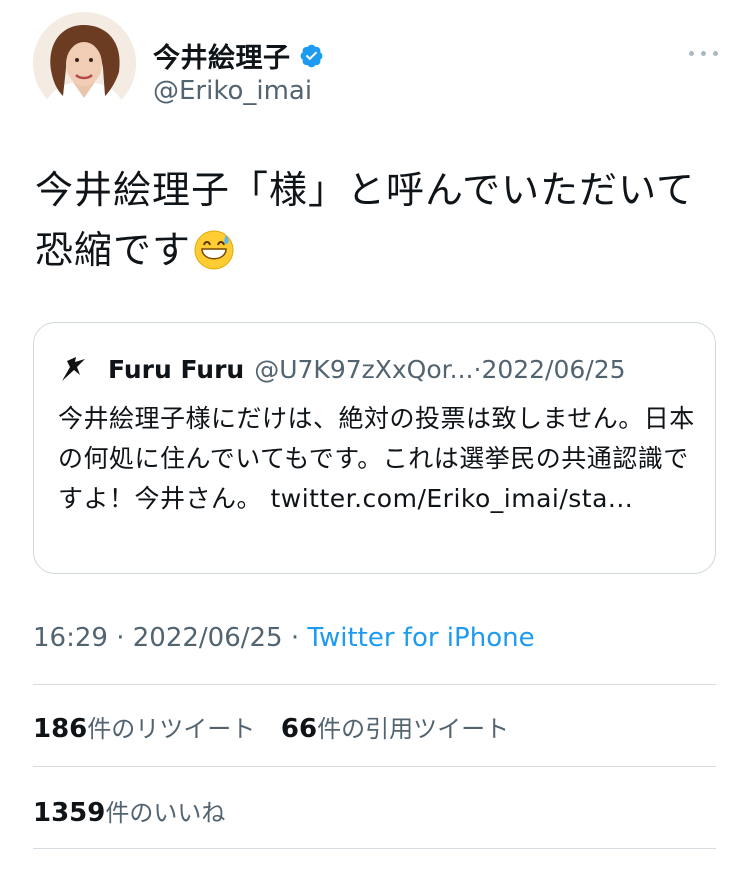  Describe the element at coordinates (84, 63) in the screenshot. I see `author-avatar` at that location.